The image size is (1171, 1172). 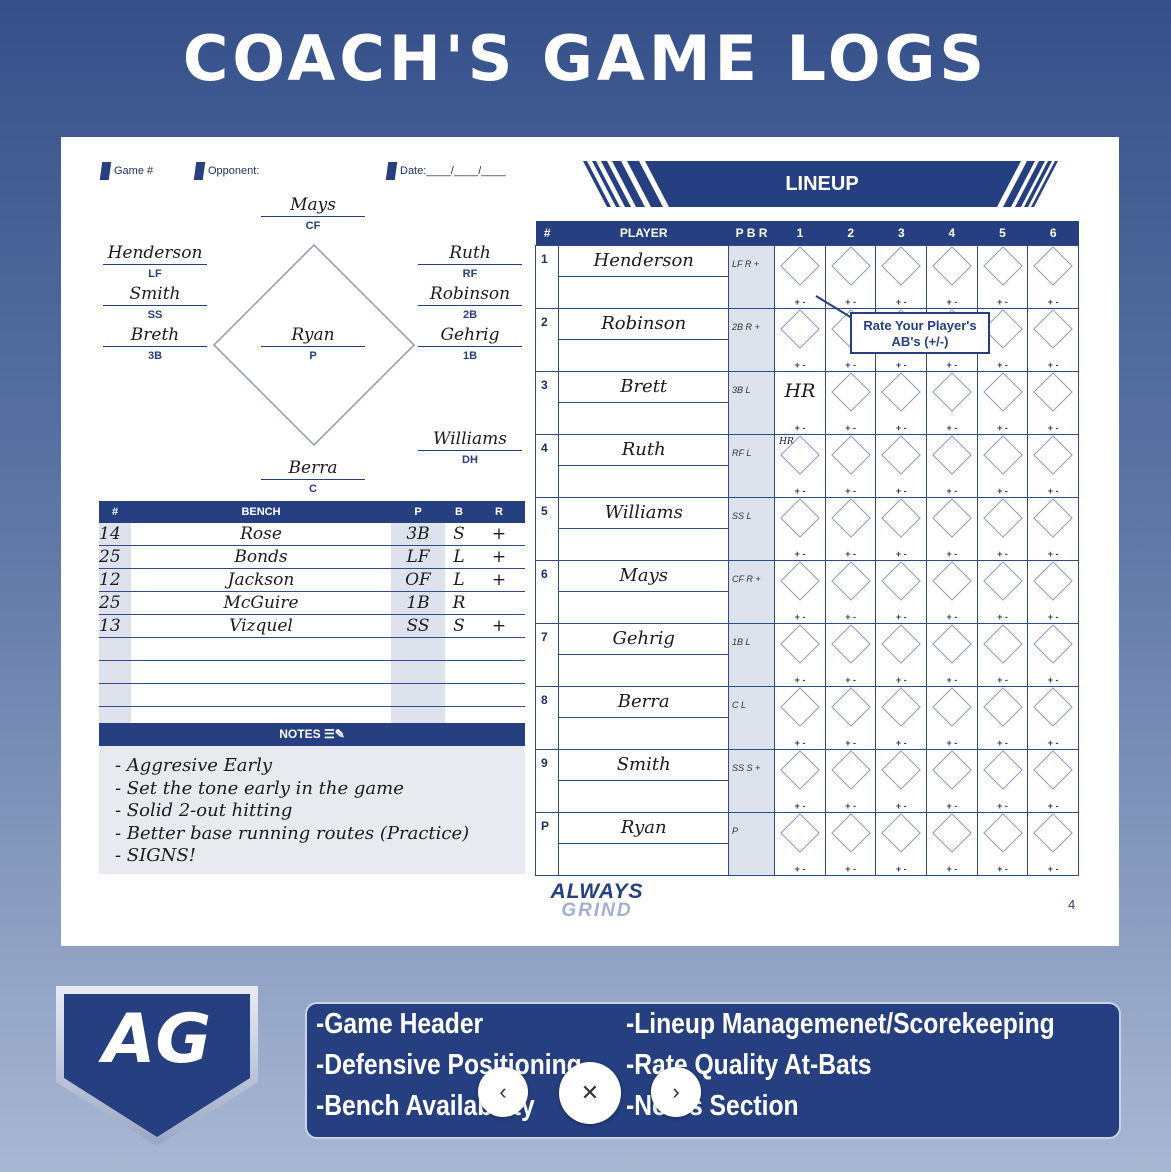 What do you see at coordinates (261, 580) in the screenshot?
I see `bench-cell: Jackson` at bounding box center [261, 580].